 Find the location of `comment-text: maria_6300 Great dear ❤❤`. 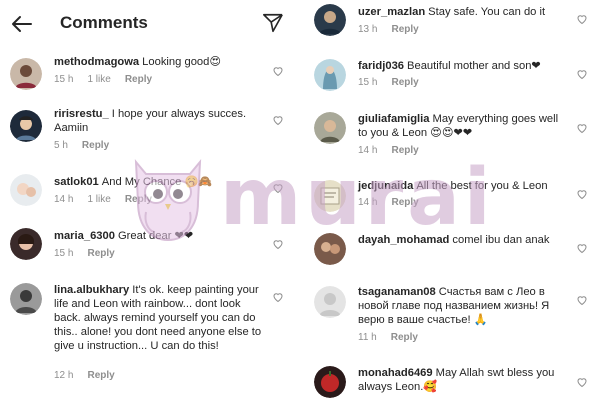

comment-text: maria_6300 Great dear ❤❤ is located at coordinates (159, 236).